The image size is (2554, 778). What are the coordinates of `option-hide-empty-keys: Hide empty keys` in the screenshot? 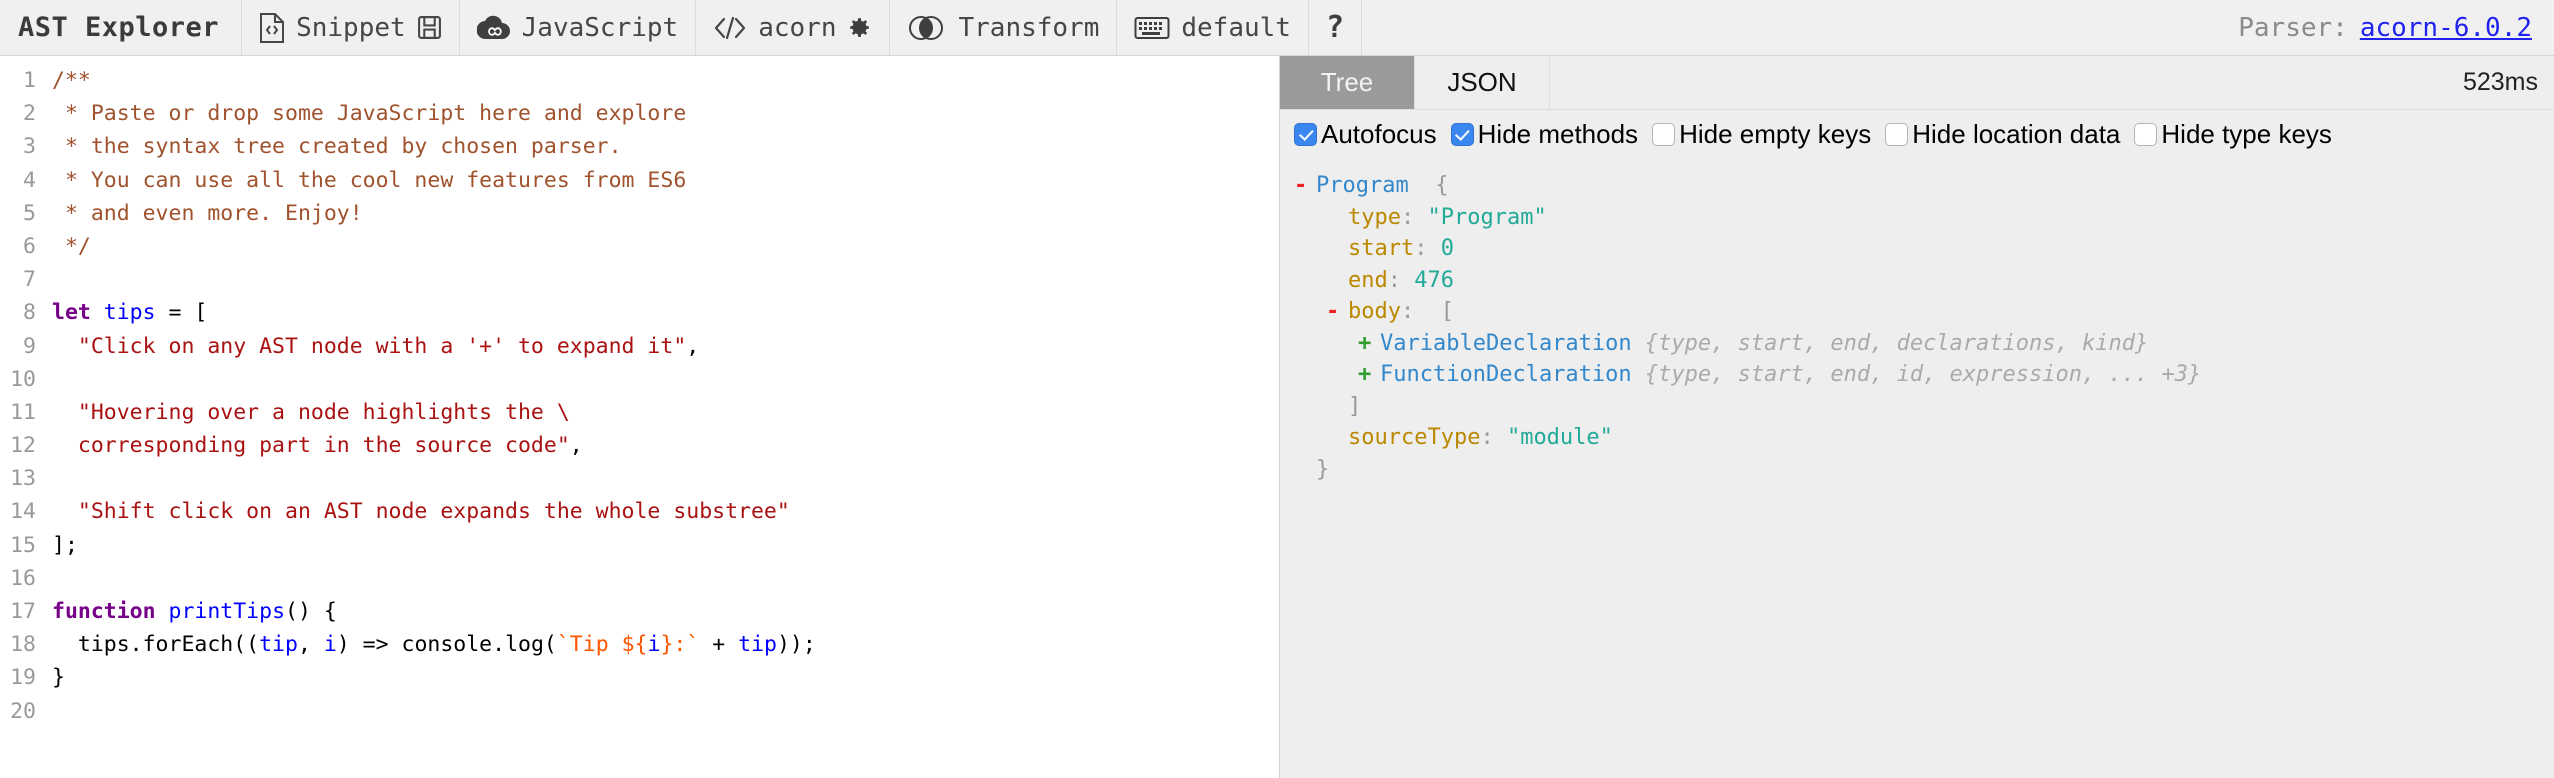 It's located at (1761, 134).